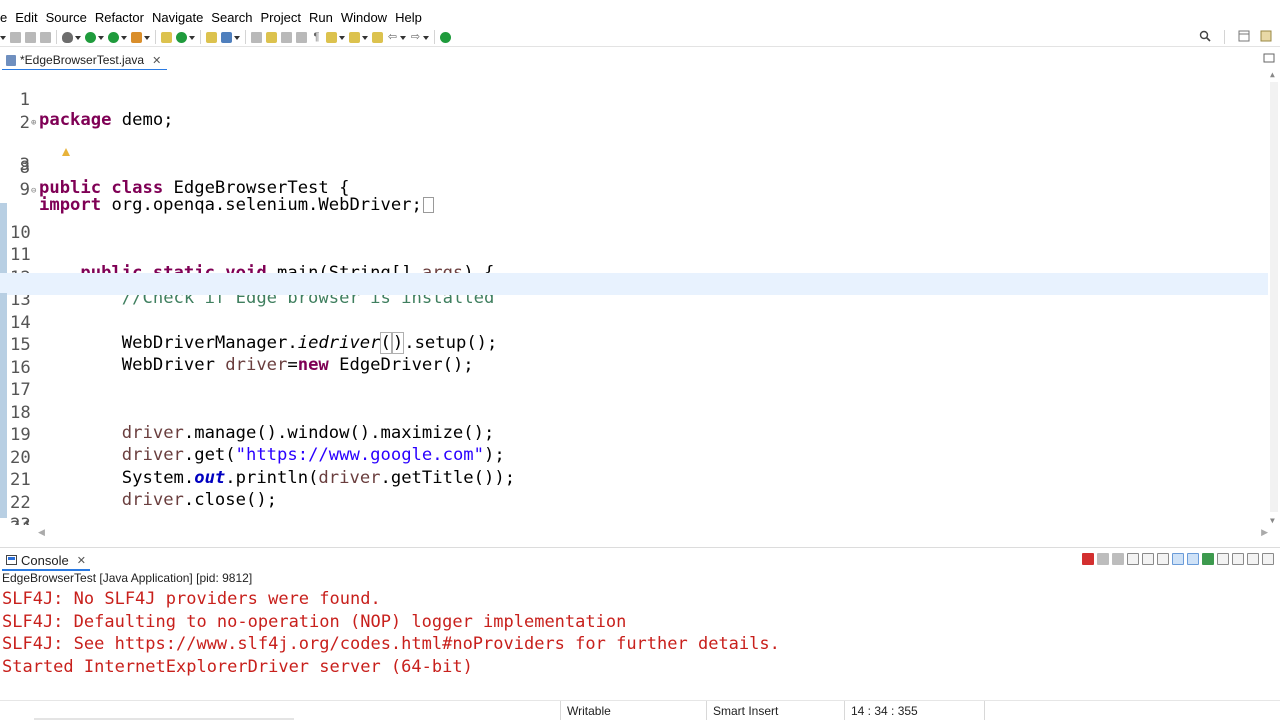 The width and height of the screenshot is (1280, 720). Describe the element at coordinates (634, 403) in the screenshot. I see `code-line: 18 driver.manage().window().maximize();` at that location.